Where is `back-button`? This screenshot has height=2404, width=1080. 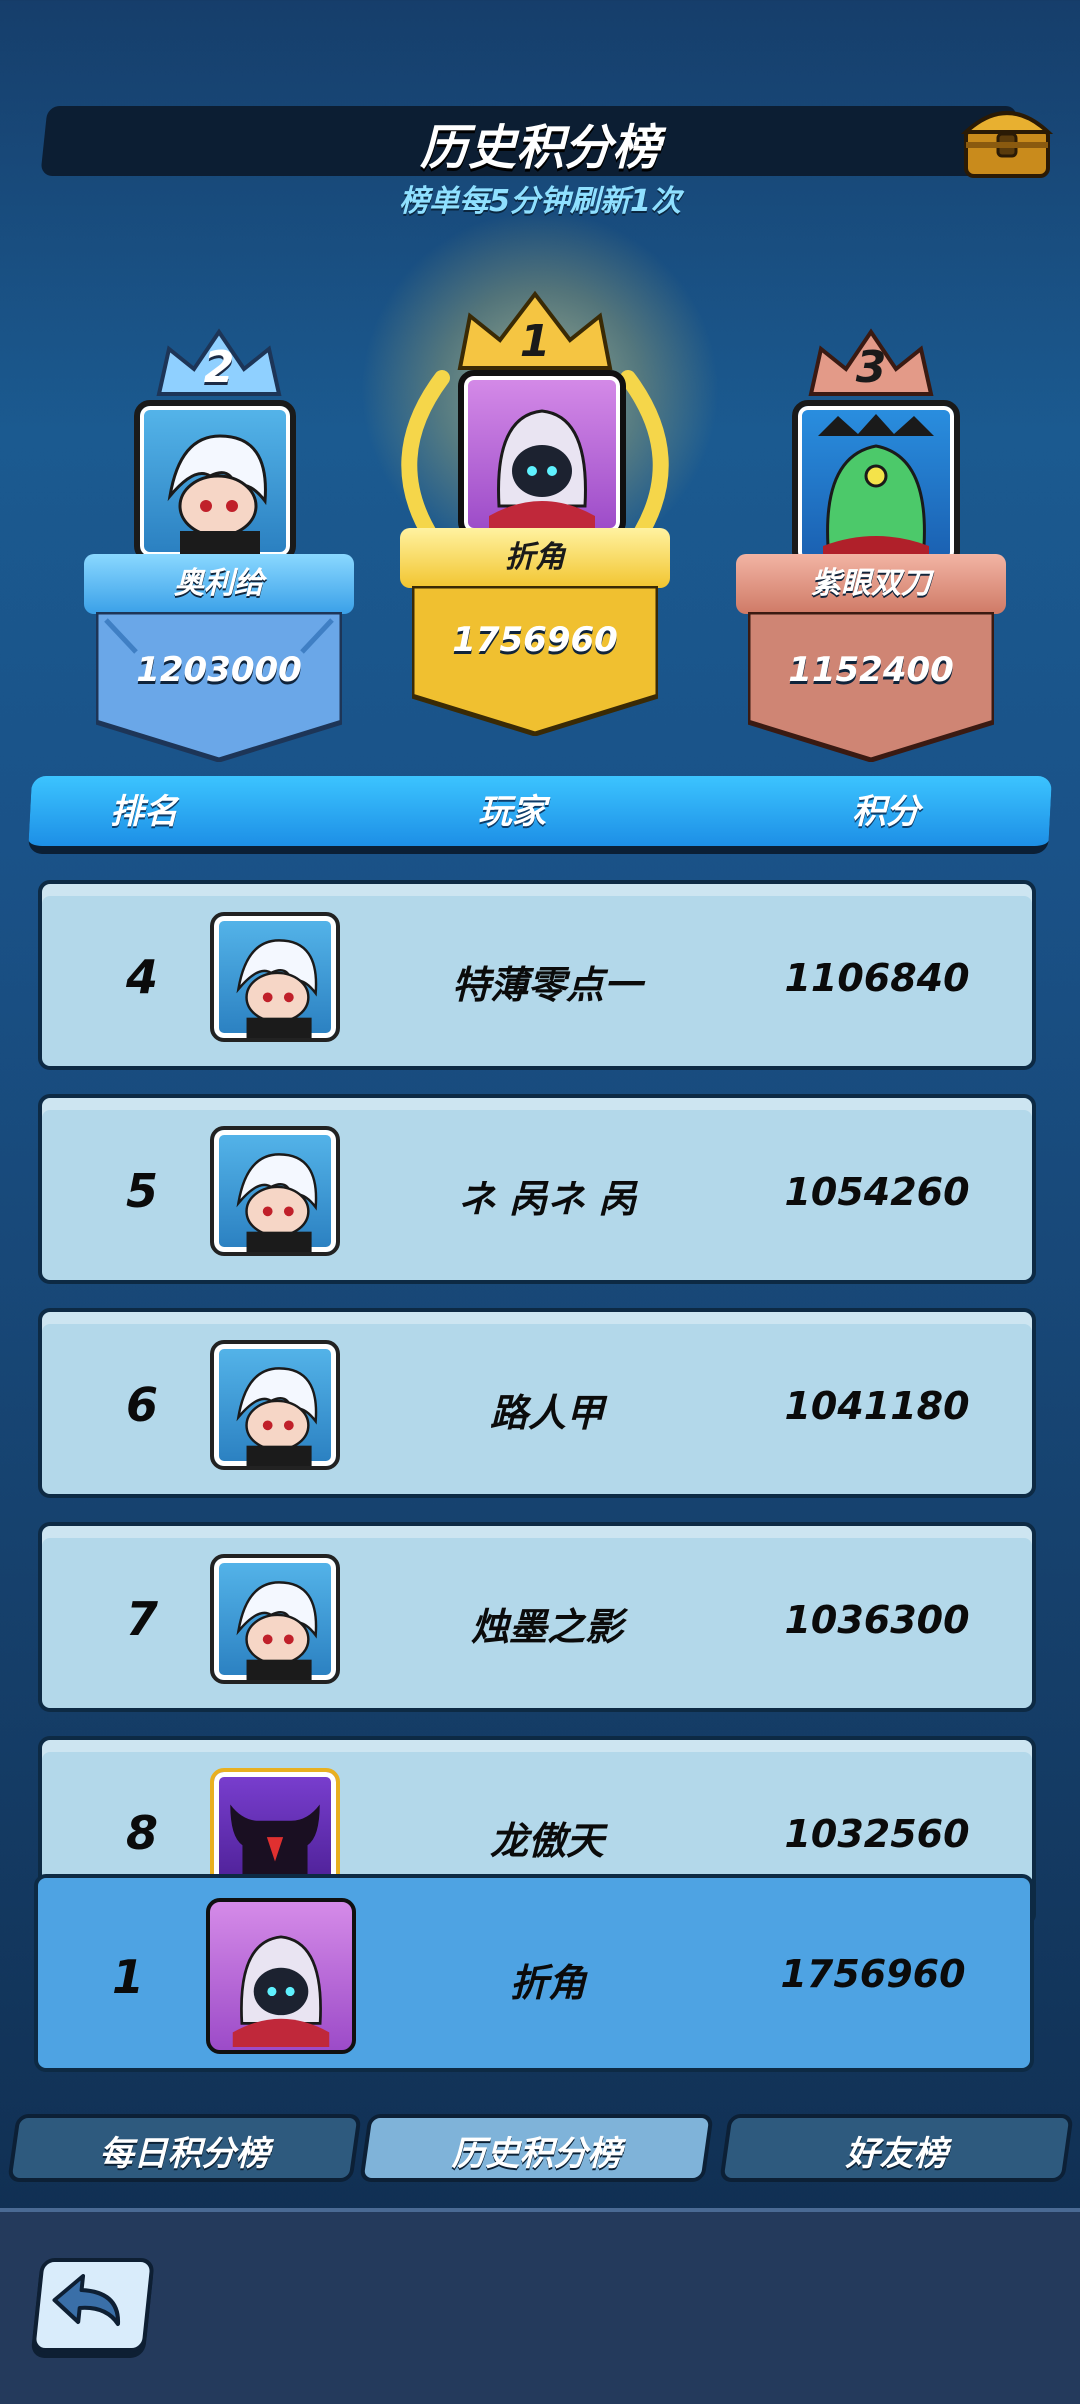 back-button is located at coordinates (93, 2305).